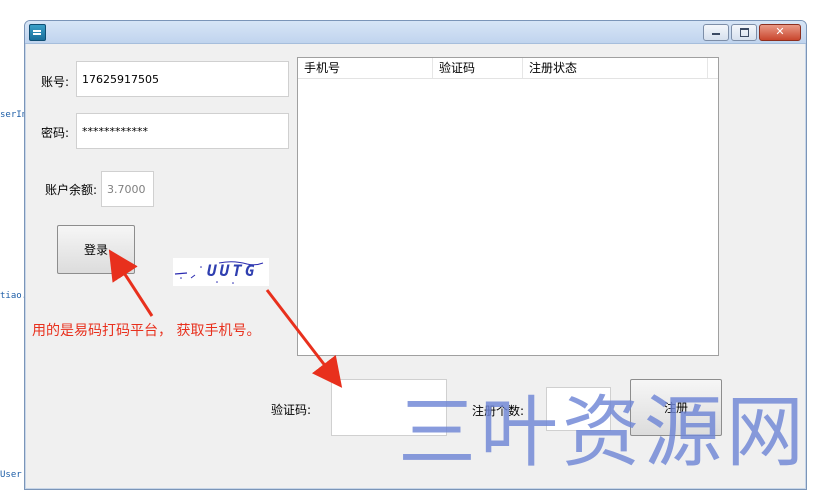  I want to click on annotation-text: 用的是易码打码平台， 获取手机号。, so click(146, 331).